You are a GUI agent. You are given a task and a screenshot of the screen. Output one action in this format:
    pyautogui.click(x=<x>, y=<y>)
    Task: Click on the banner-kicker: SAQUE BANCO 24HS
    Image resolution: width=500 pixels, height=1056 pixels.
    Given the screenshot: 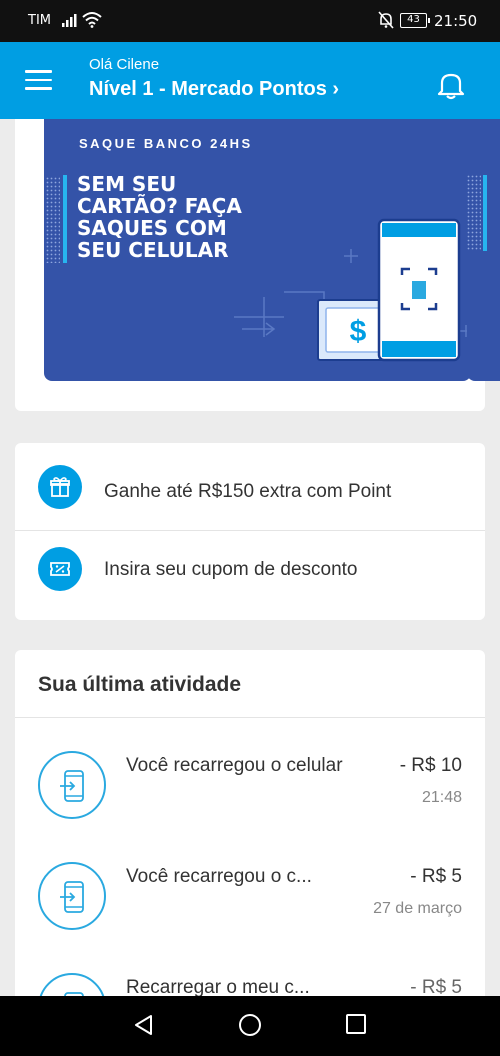 What is the action you would take?
    pyautogui.click(x=166, y=143)
    